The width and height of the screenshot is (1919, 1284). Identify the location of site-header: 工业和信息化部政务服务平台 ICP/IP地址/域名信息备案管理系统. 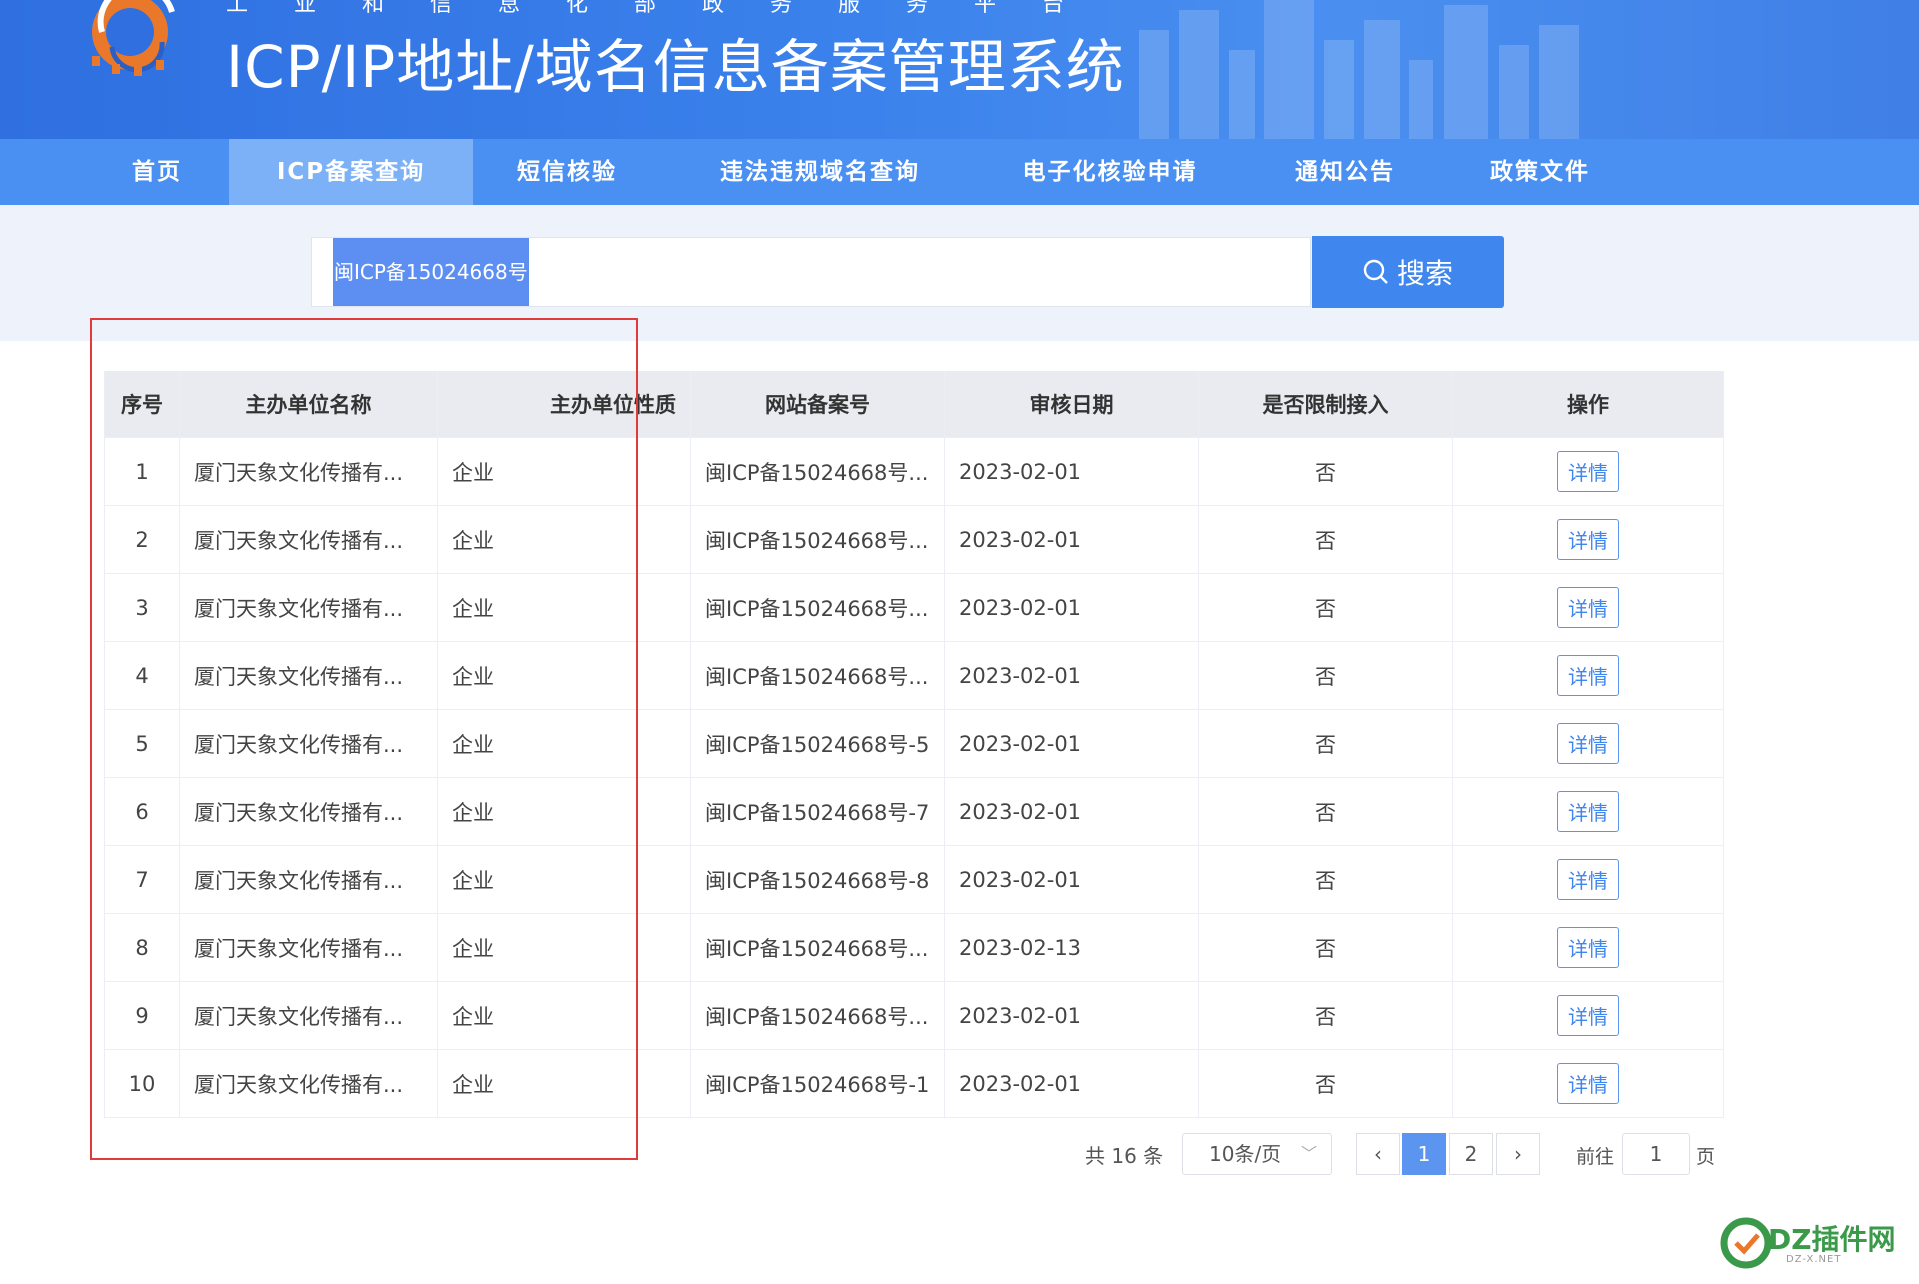
(959, 69).